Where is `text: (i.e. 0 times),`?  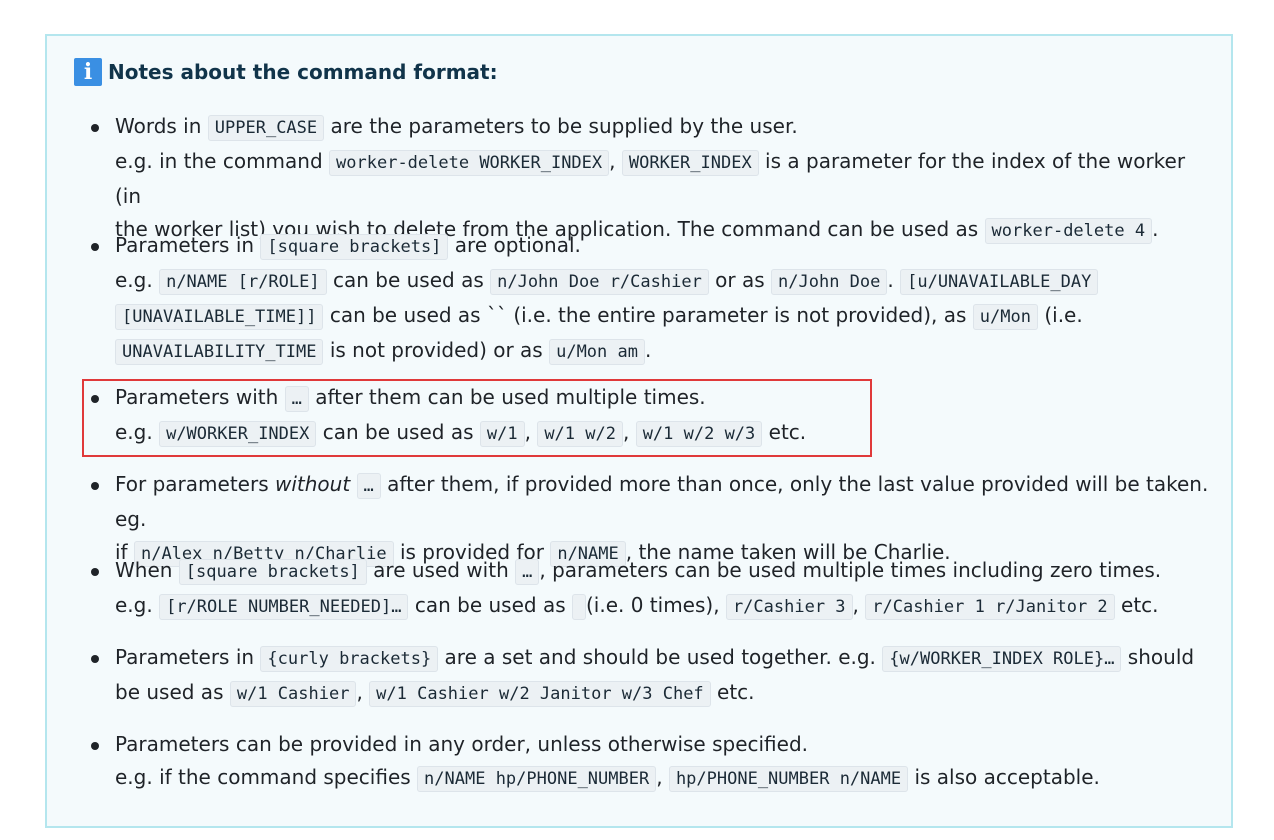
text: (i.e. 0 times), is located at coordinates (655, 605).